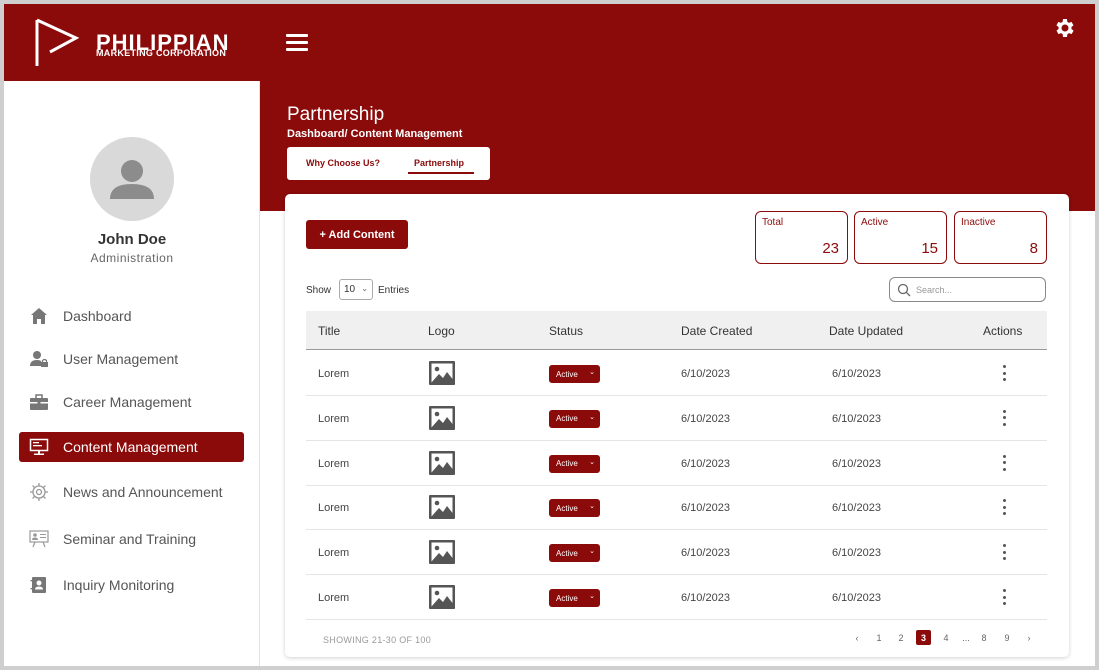 The image size is (1099, 670). Describe the element at coordinates (343, 163) in the screenshot. I see `tab-why-choose-us: Why Choose Us?` at that location.